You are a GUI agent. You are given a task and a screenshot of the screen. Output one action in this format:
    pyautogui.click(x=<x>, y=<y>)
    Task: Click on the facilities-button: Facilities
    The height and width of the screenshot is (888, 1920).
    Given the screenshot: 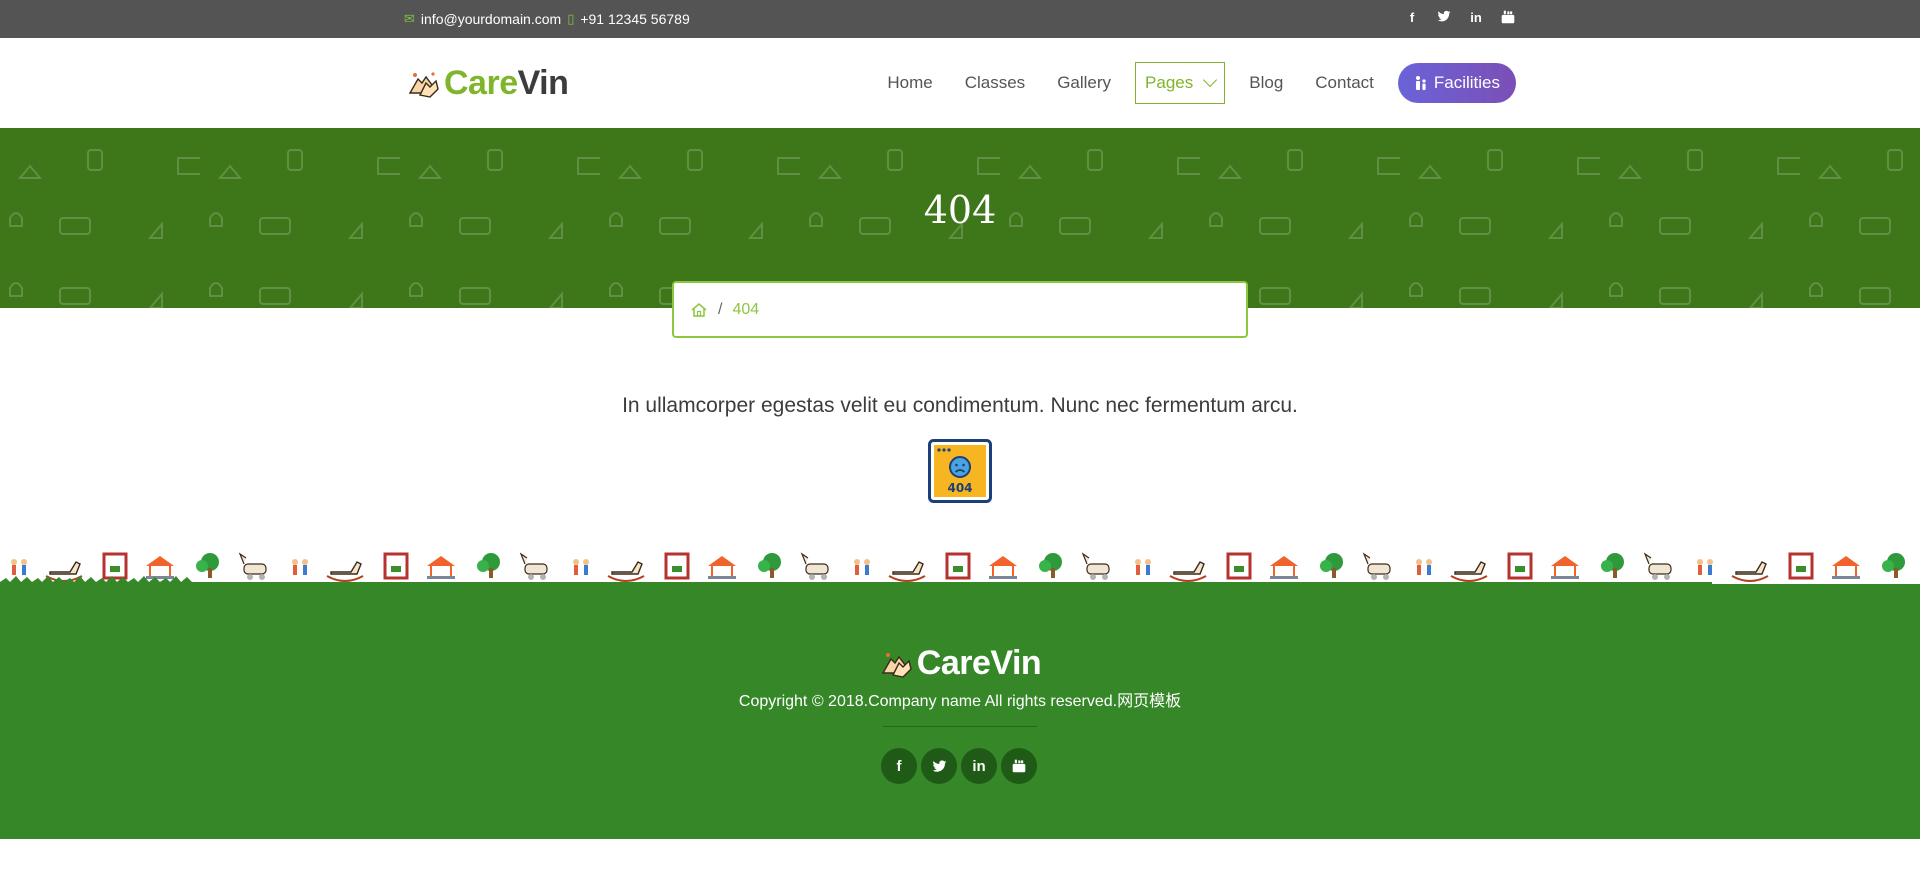 What is the action you would take?
    pyautogui.click(x=1456, y=83)
    